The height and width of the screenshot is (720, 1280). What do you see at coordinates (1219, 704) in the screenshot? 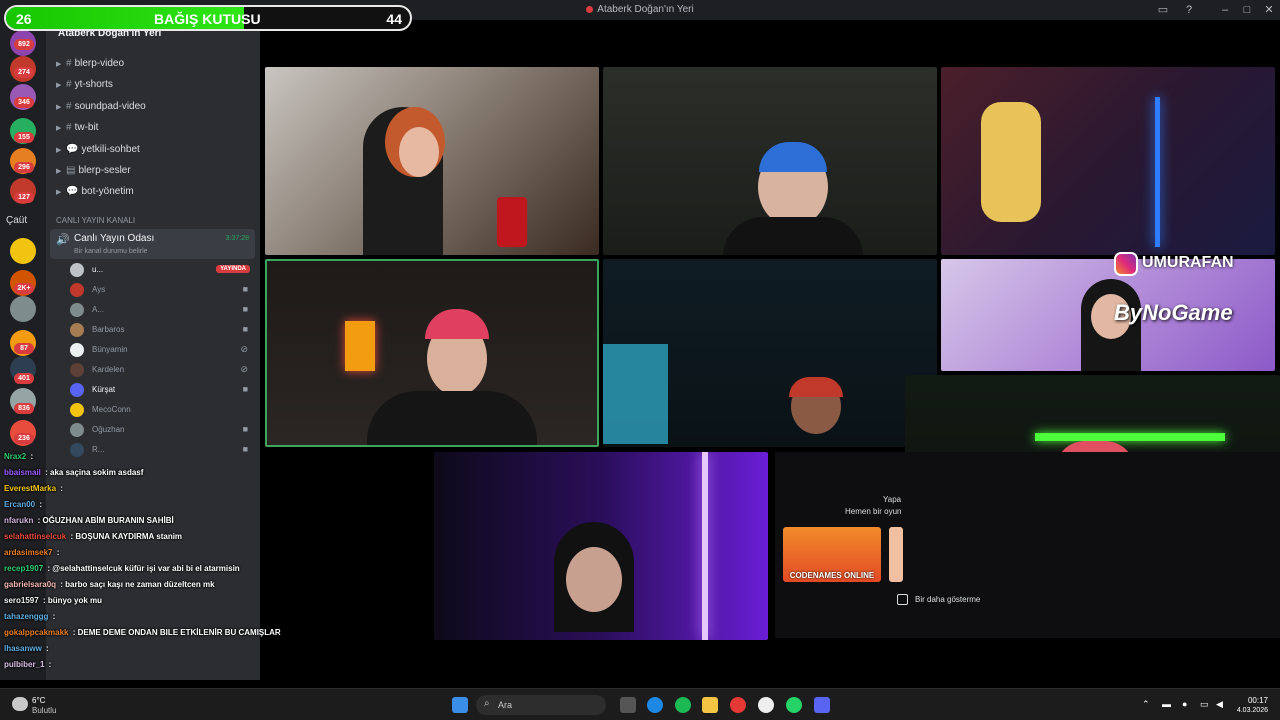
I see `volume-icon: ◀` at bounding box center [1219, 704].